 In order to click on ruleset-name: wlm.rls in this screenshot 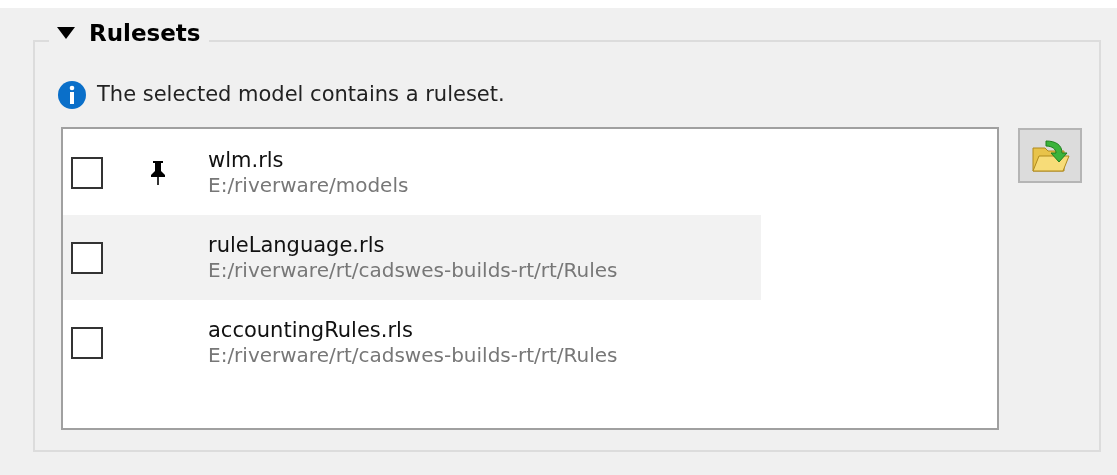, I will do `click(246, 160)`.